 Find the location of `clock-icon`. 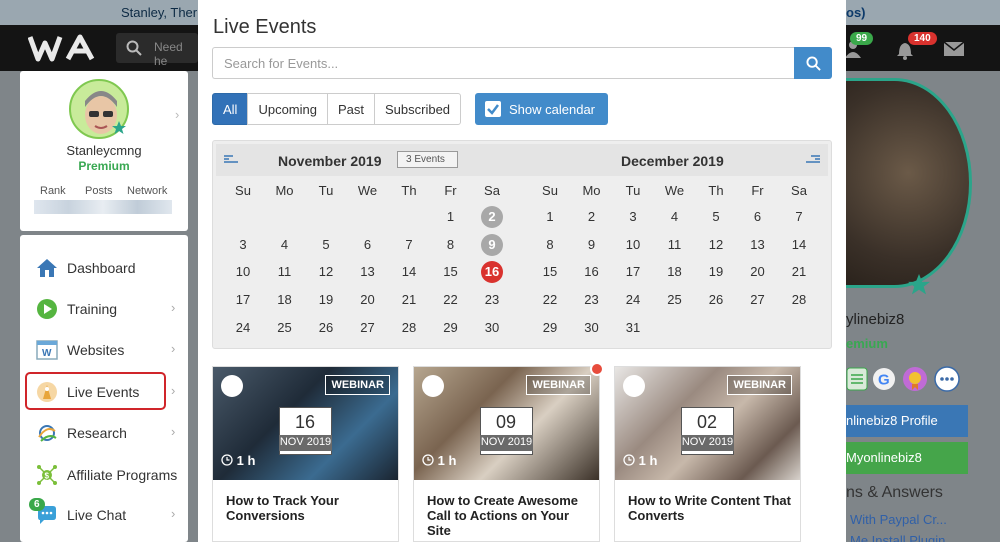

clock-icon is located at coordinates (629, 460).